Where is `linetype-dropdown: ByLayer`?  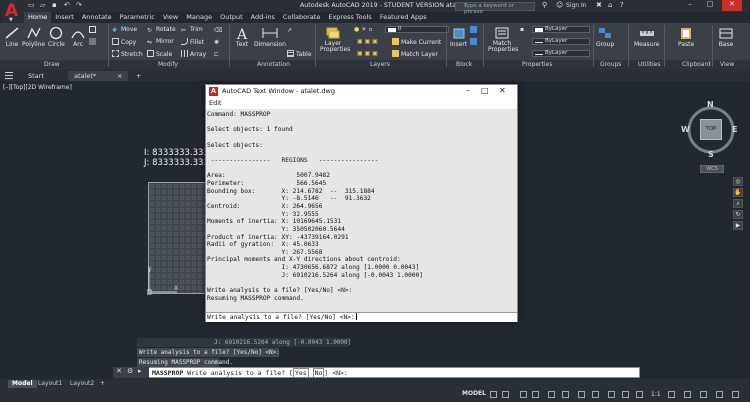 linetype-dropdown: ByLayer is located at coordinates (561, 53).